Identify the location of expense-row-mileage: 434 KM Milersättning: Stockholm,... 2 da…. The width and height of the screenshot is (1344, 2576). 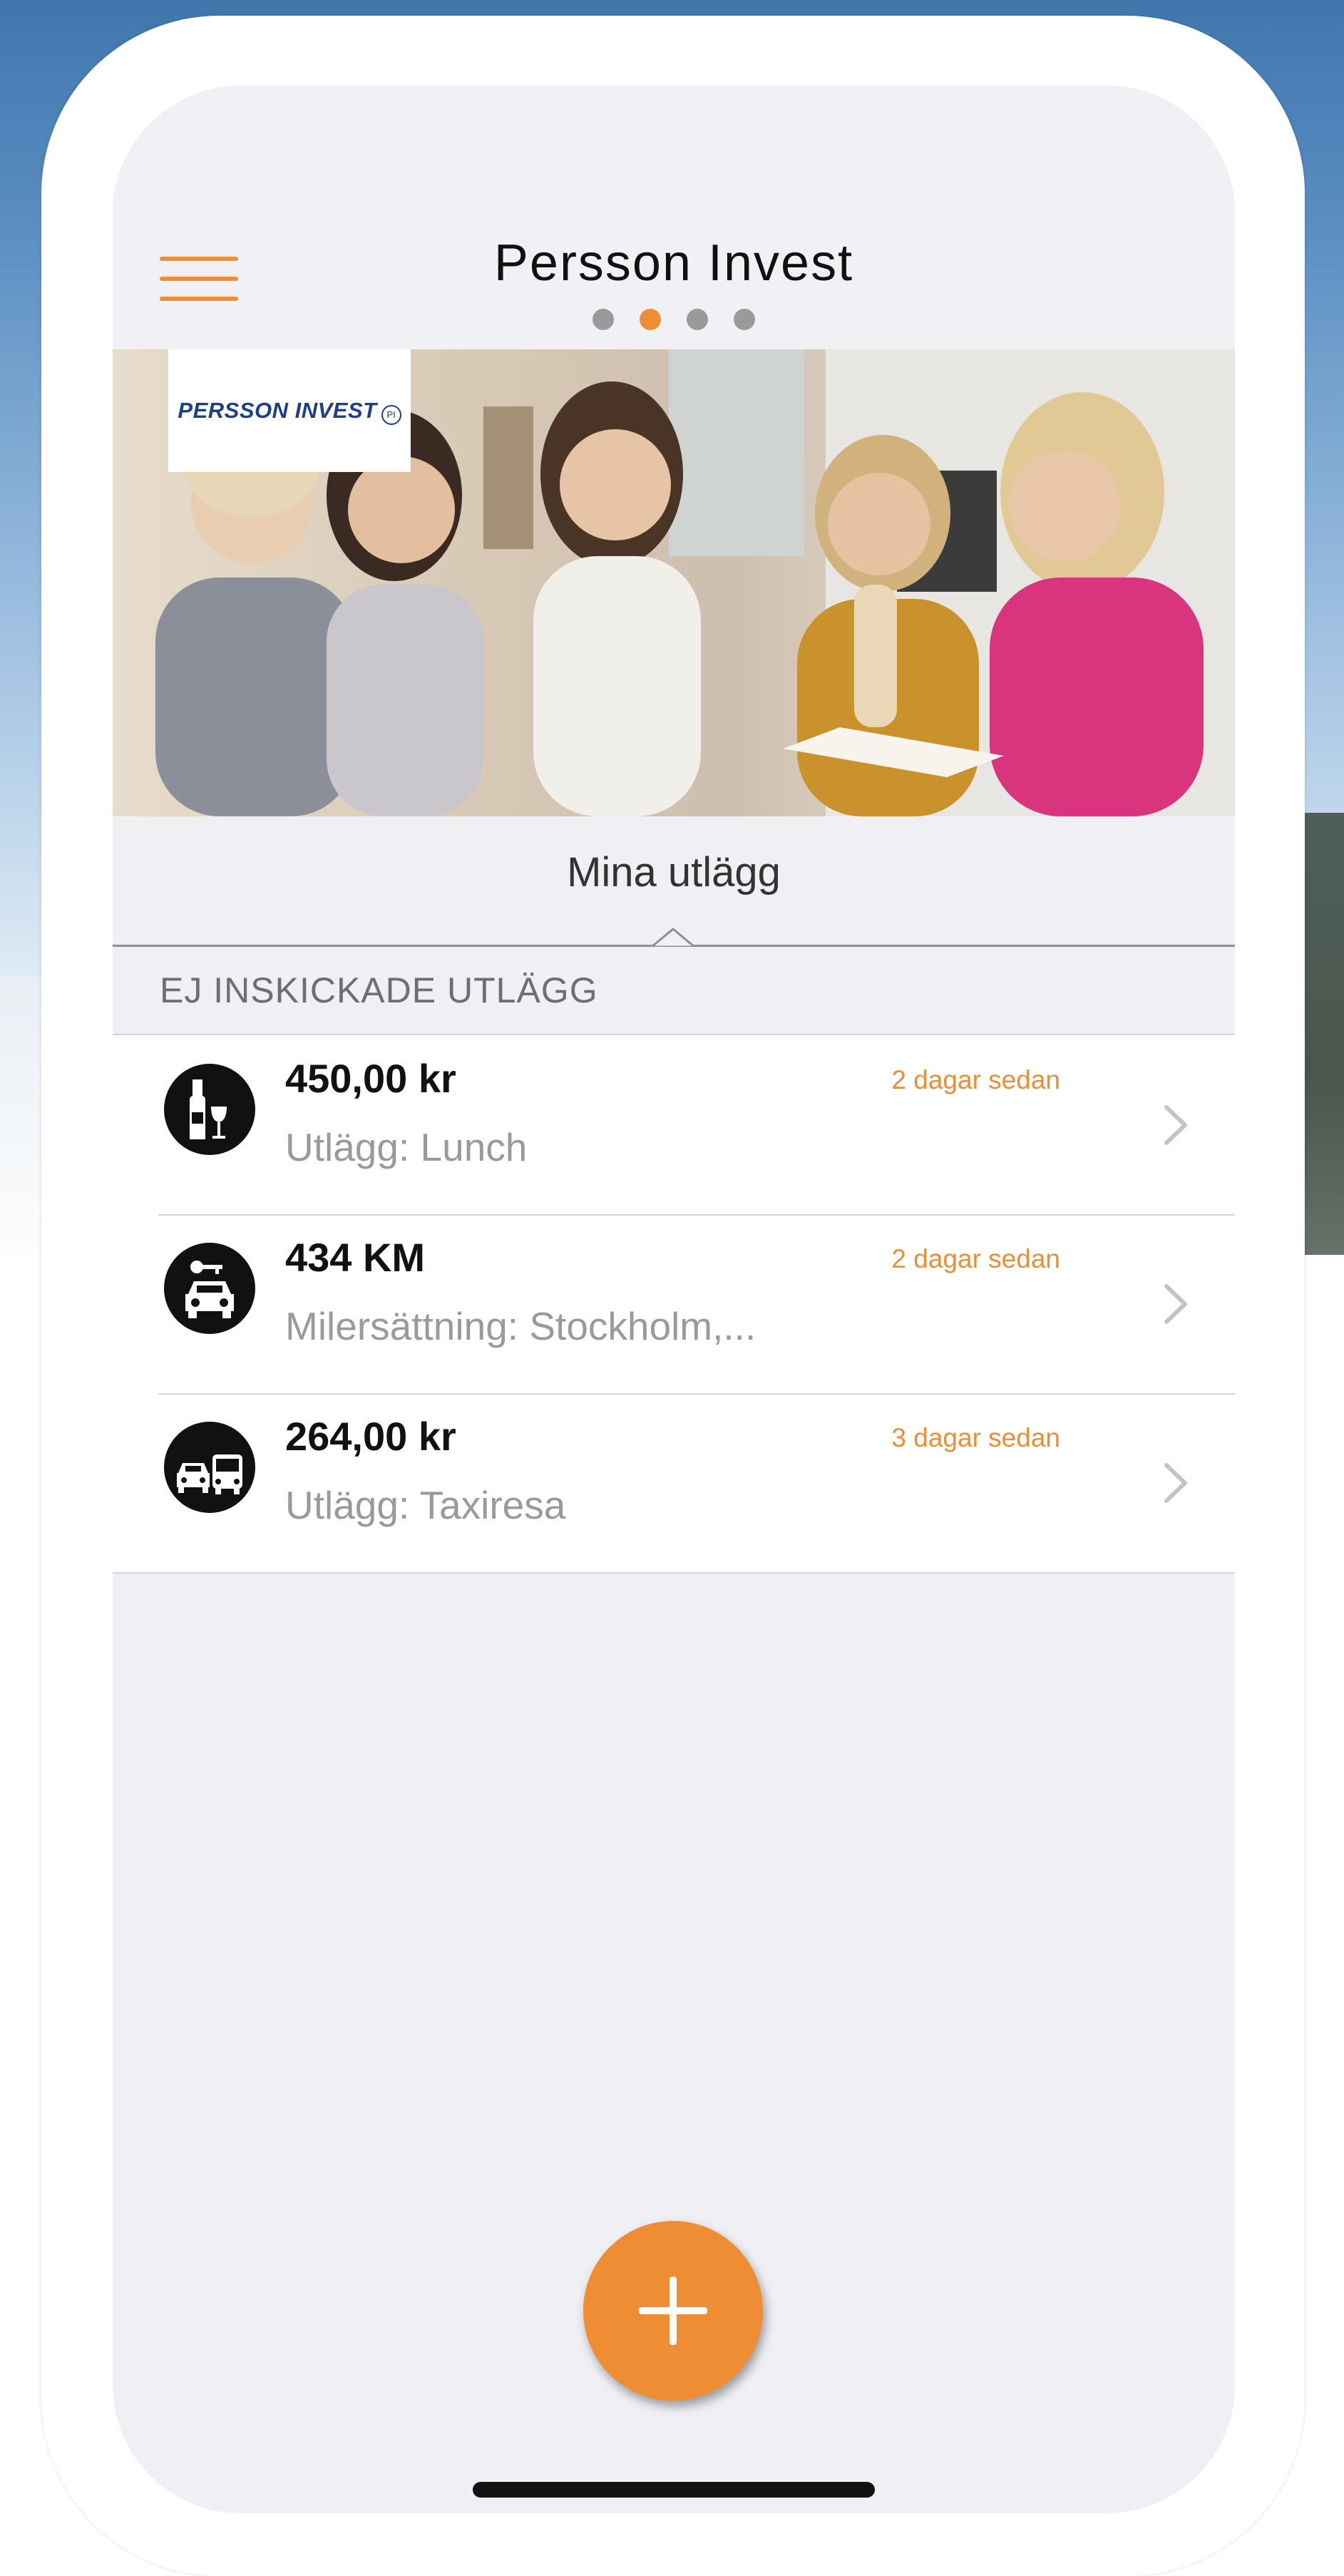
(674, 1303).